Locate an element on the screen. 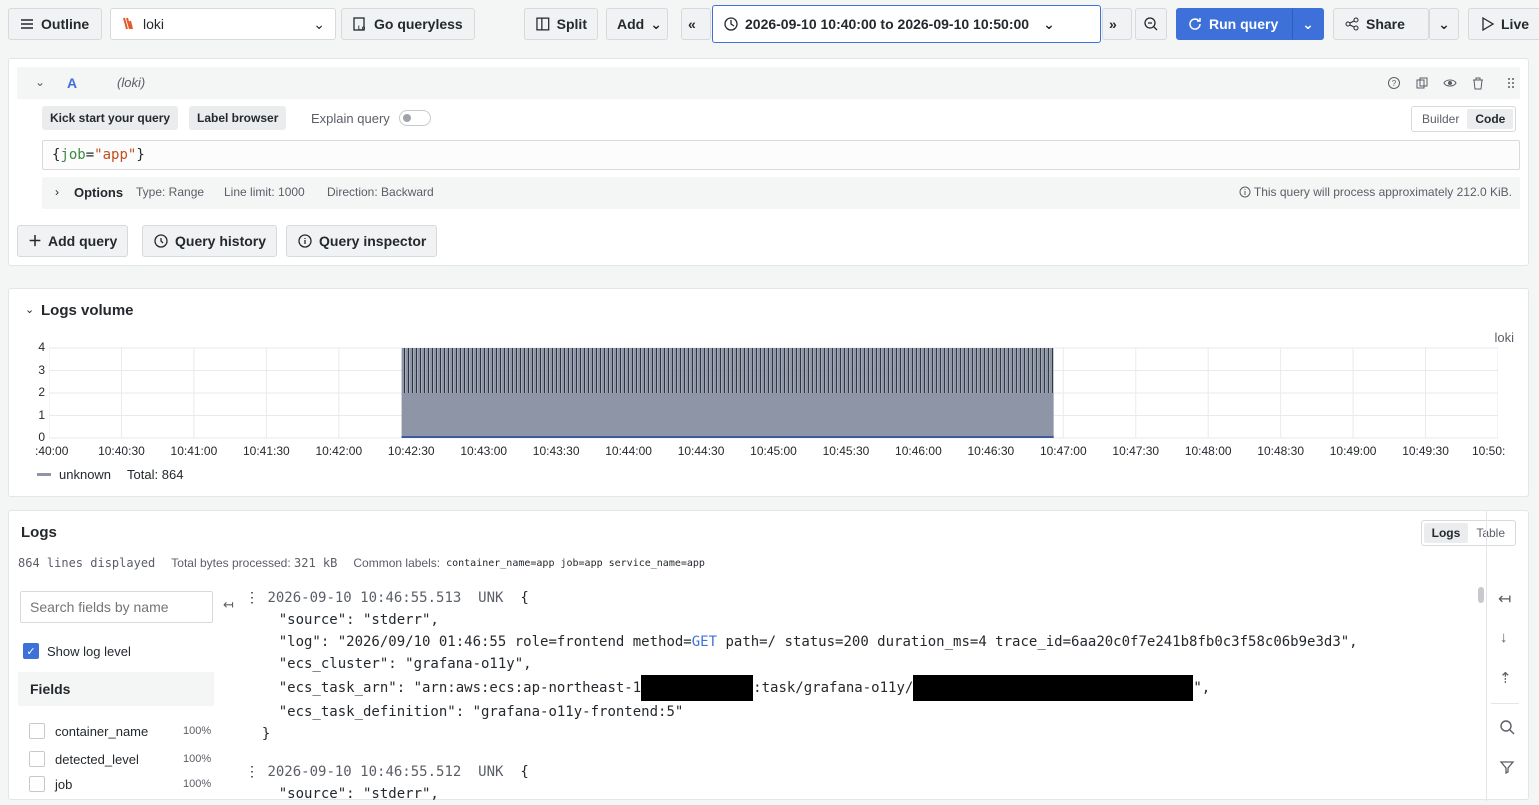  zoom-out-button is located at coordinates (1151, 24).